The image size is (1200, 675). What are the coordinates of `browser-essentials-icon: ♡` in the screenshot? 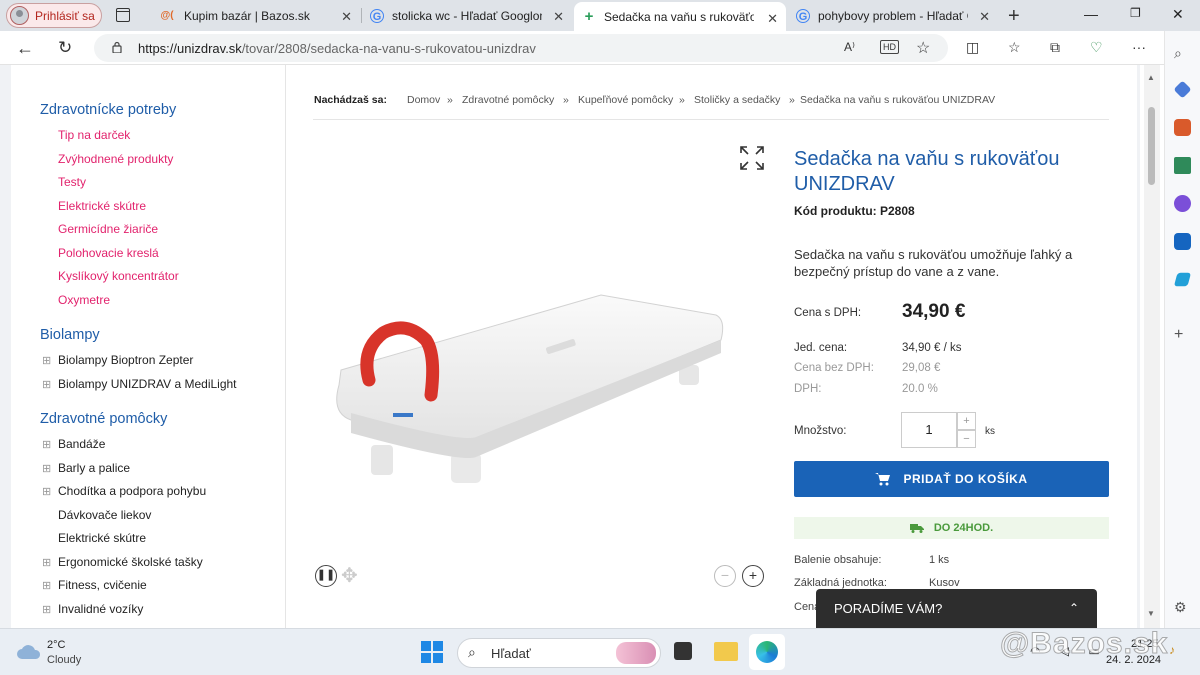 It's located at (1096, 47).